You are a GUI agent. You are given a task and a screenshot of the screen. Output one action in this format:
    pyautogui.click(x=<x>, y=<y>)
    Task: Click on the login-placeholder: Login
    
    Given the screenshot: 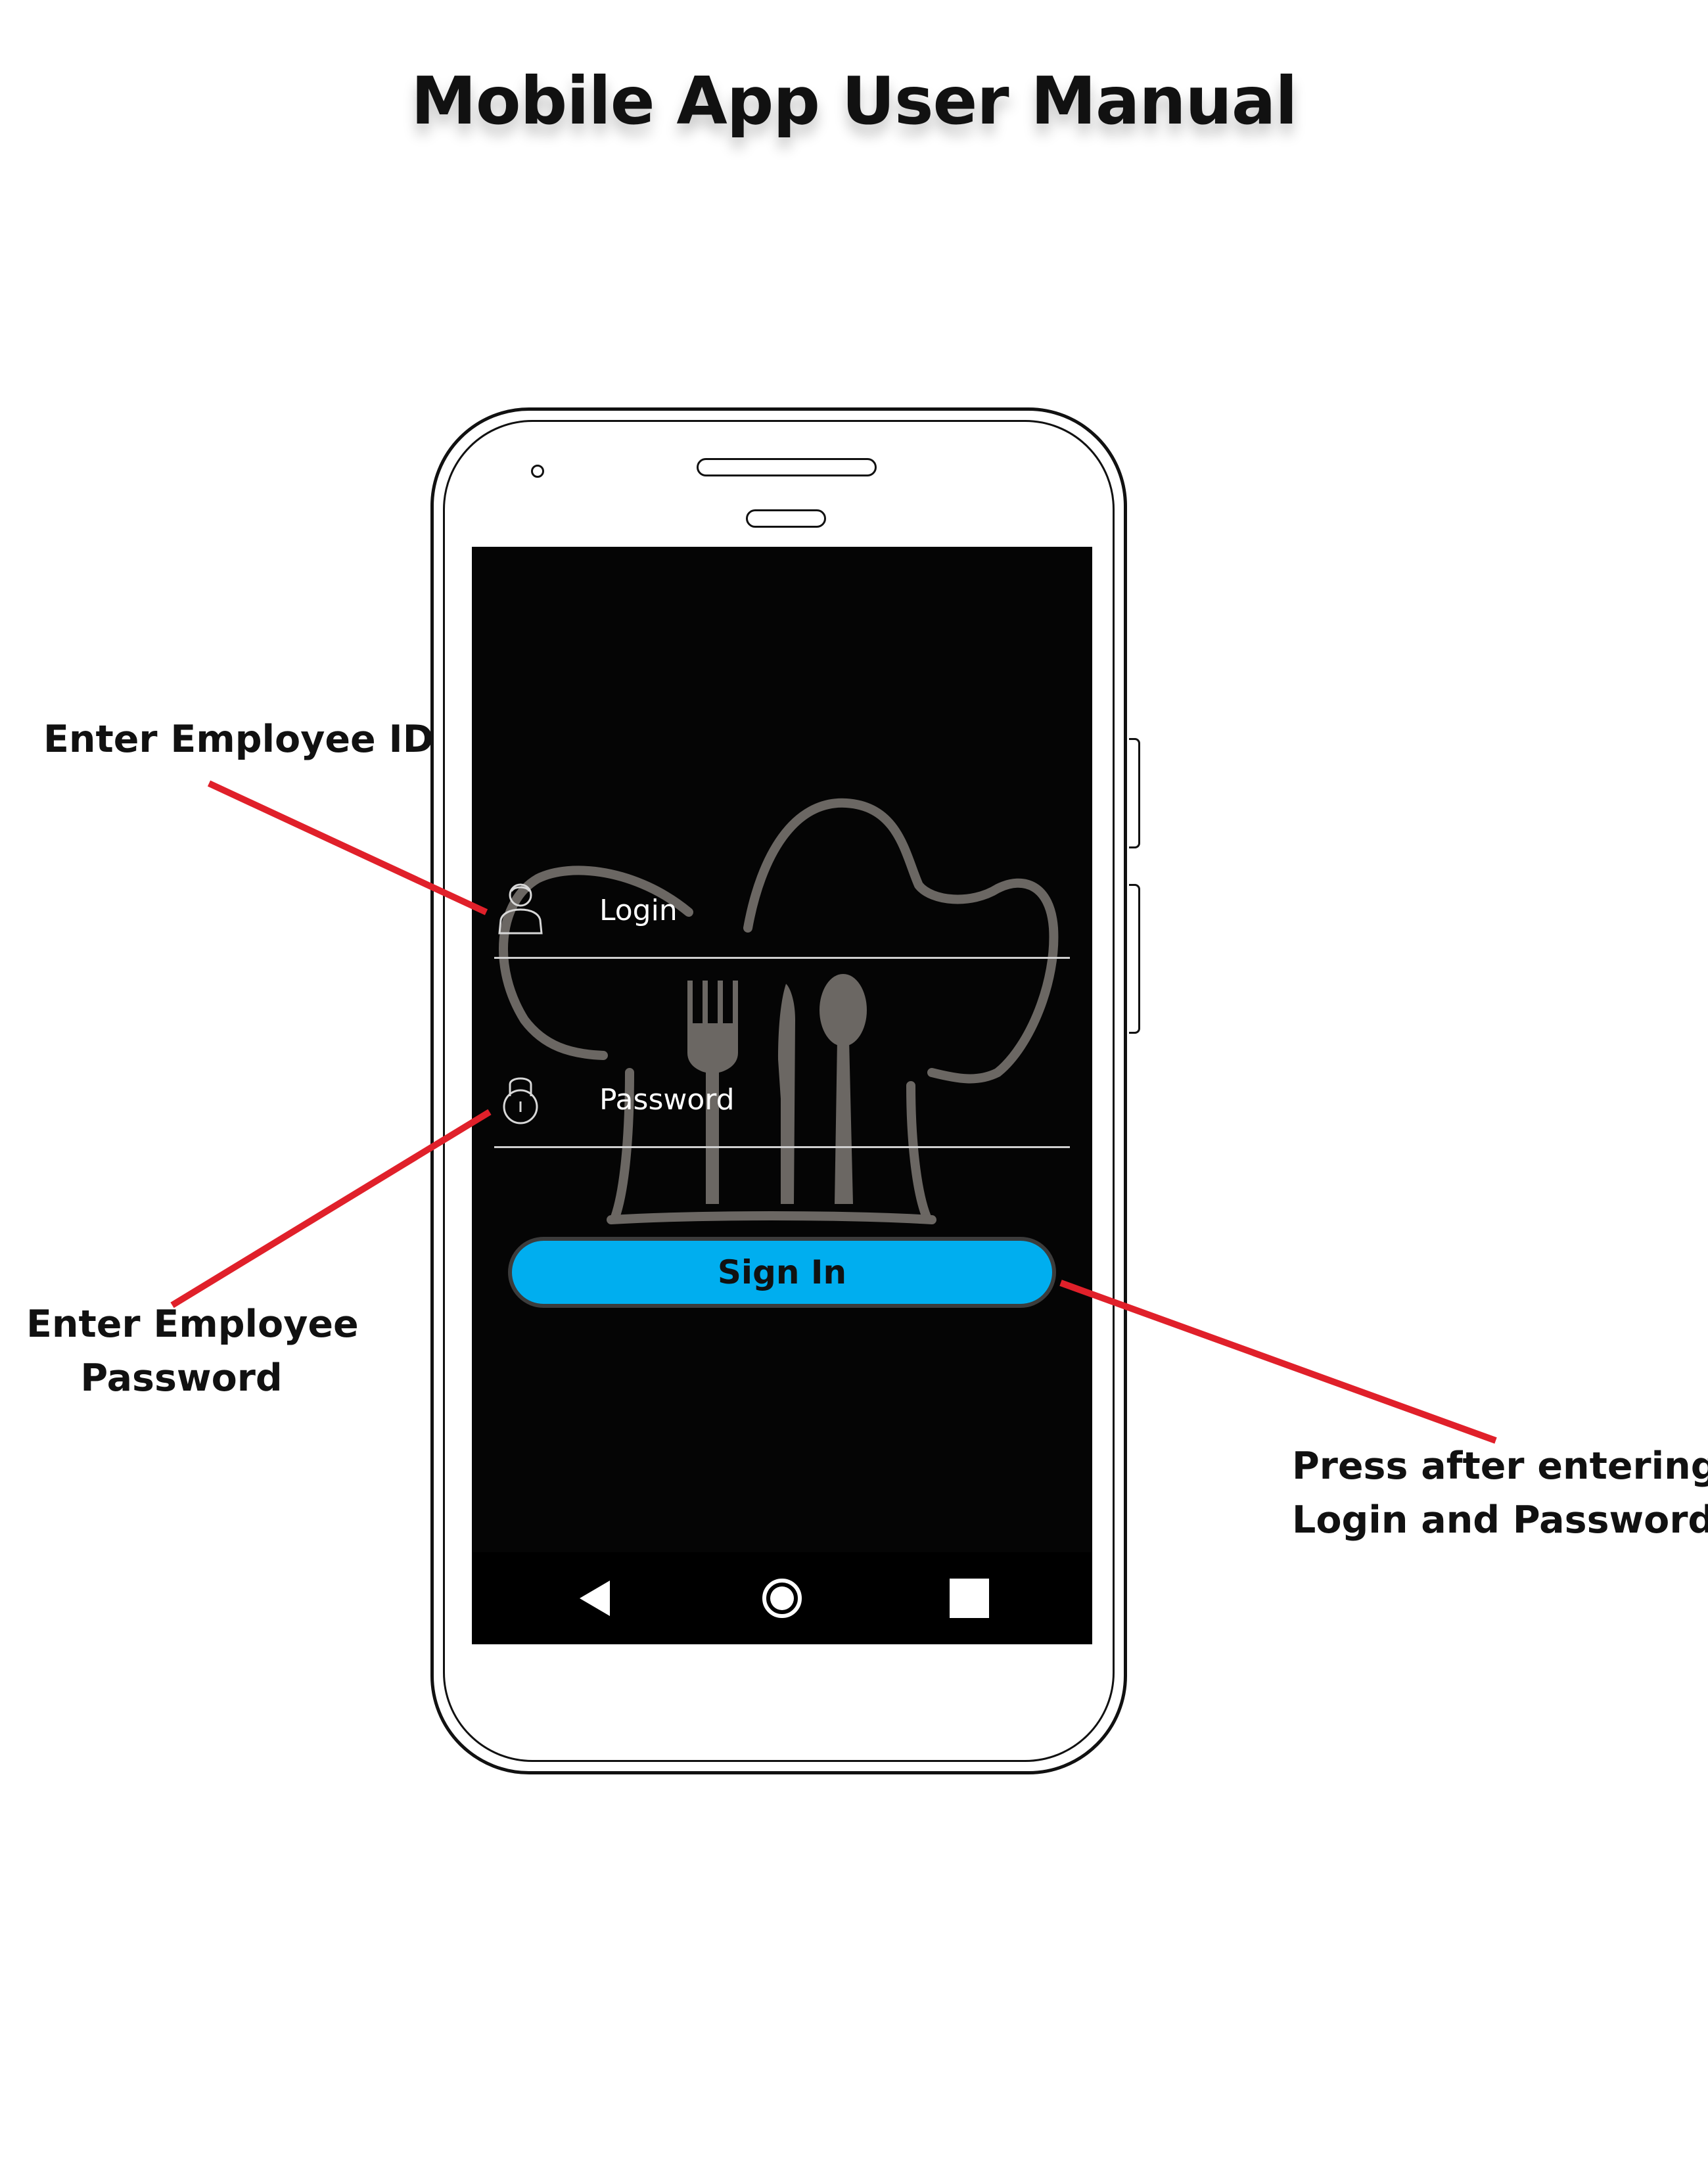 What is the action you would take?
    pyautogui.click(x=638, y=911)
    